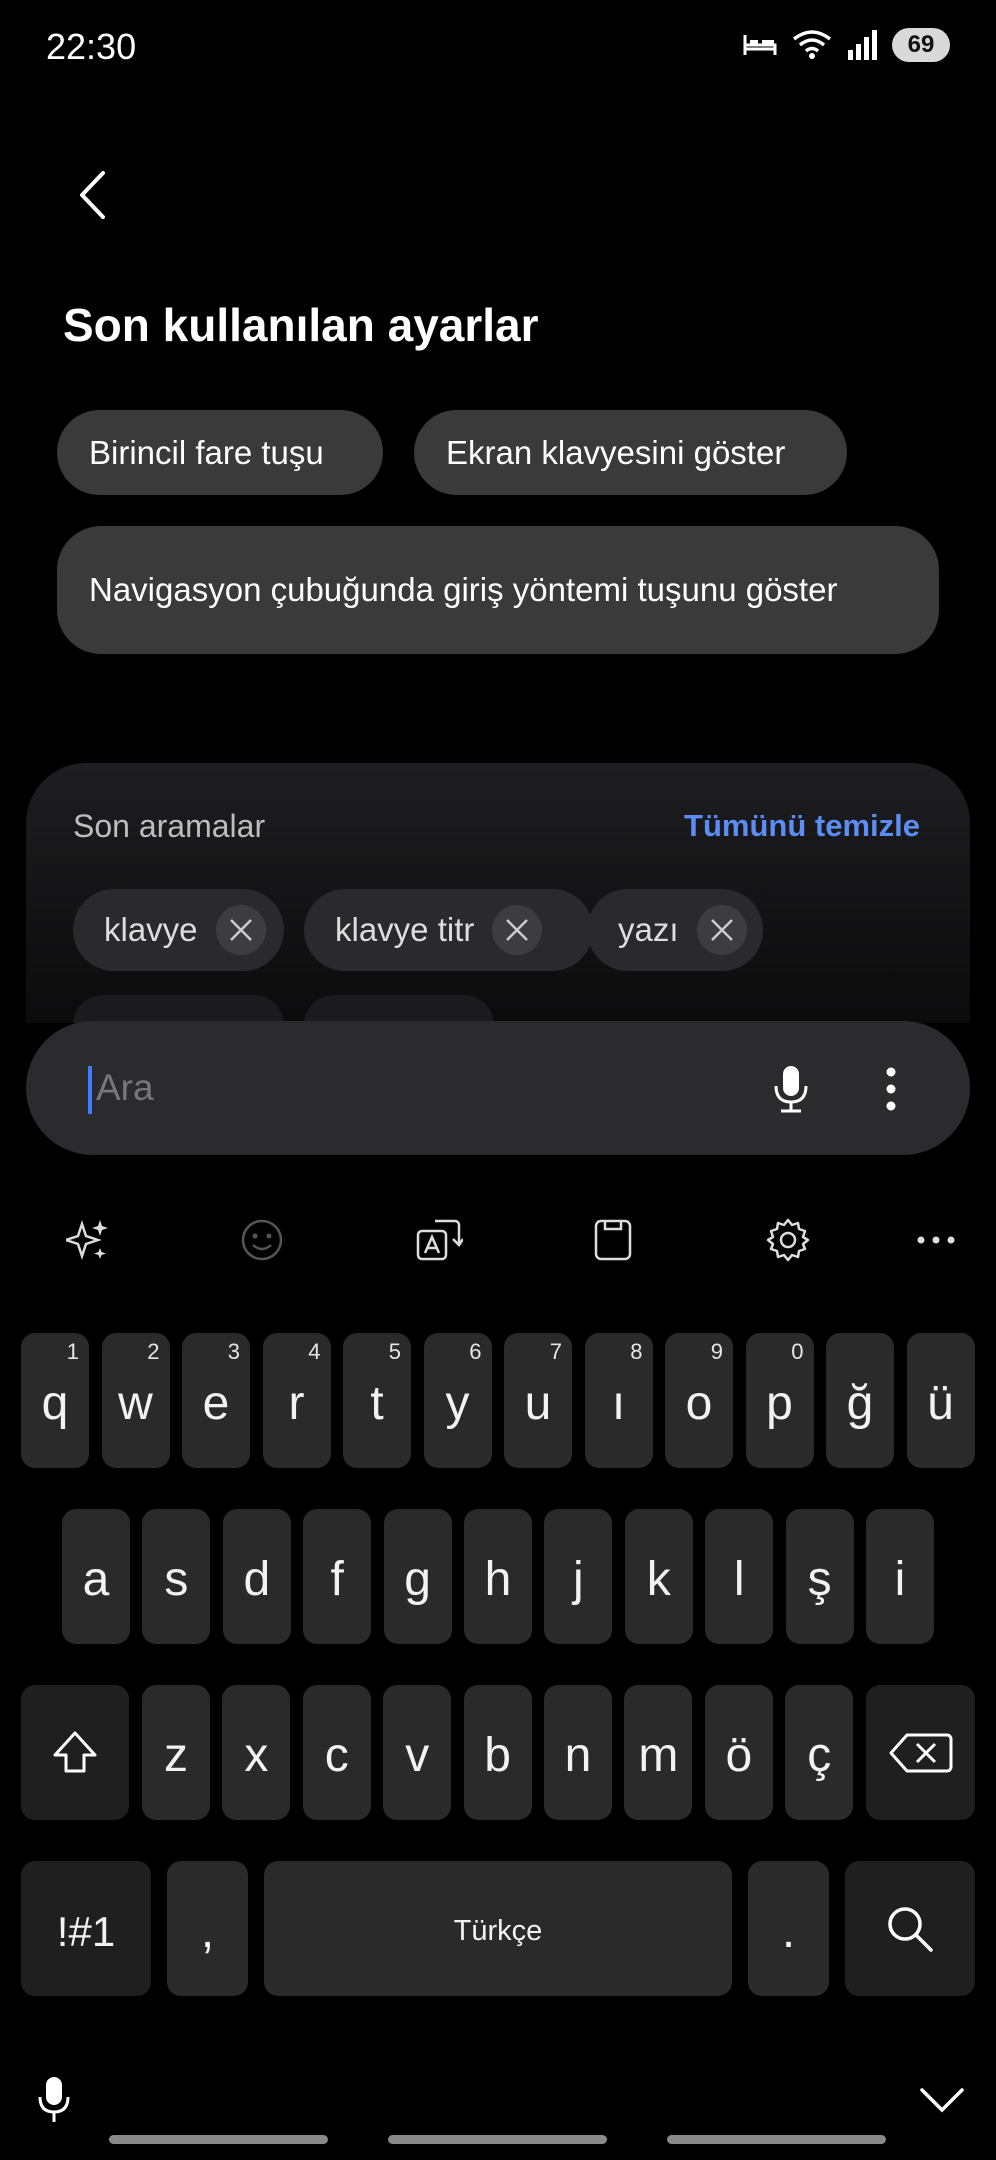  What do you see at coordinates (788, 1240) in the screenshot?
I see `settings-button` at bounding box center [788, 1240].